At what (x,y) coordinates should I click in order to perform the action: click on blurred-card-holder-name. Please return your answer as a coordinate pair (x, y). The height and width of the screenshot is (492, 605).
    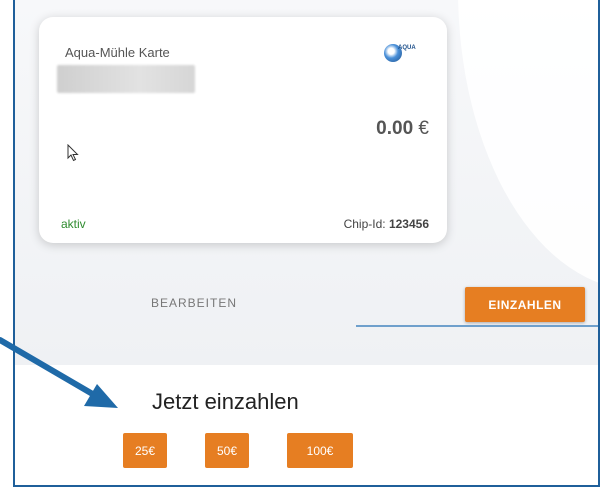
    Looking at the image, I should click on (126, 79).